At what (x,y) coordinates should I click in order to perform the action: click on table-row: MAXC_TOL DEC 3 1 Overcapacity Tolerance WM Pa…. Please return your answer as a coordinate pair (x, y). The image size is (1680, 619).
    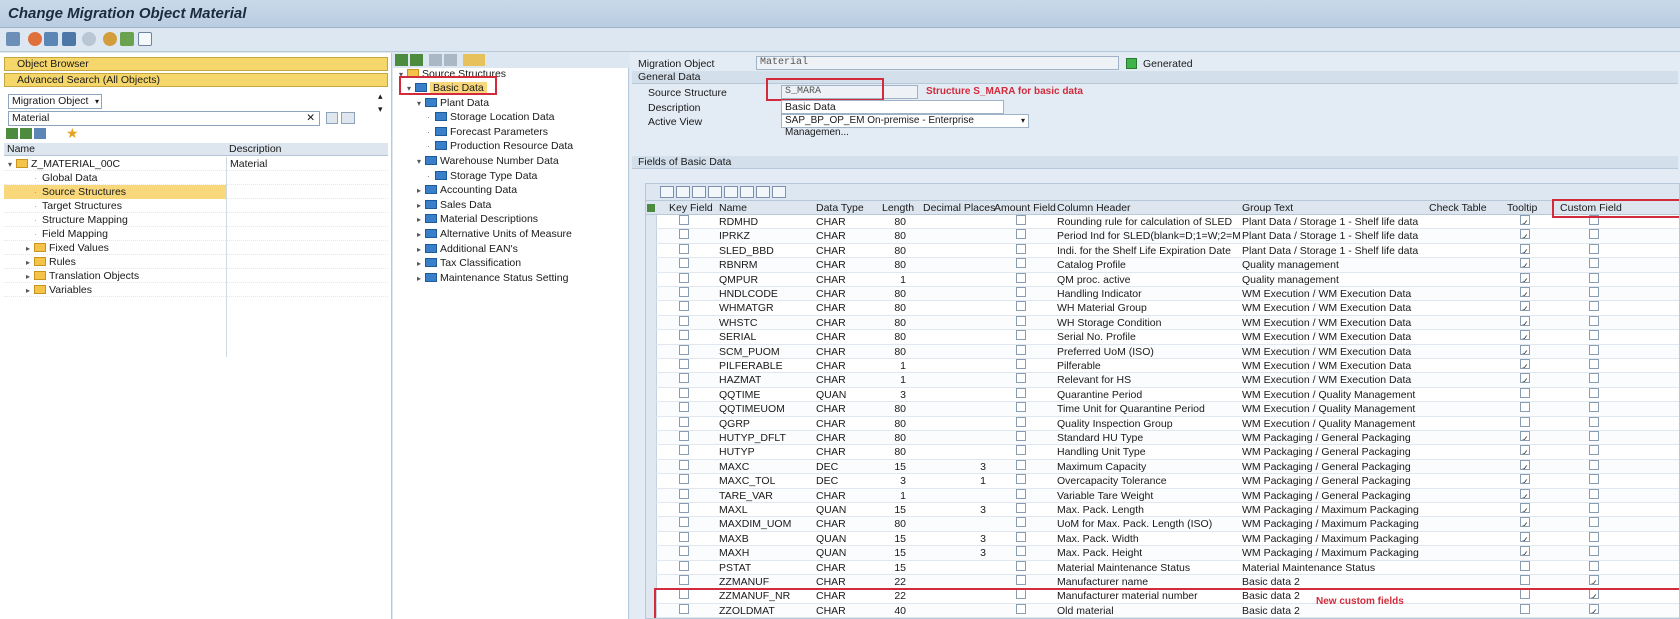
    Looking at the image, I should click on (1162, 481).